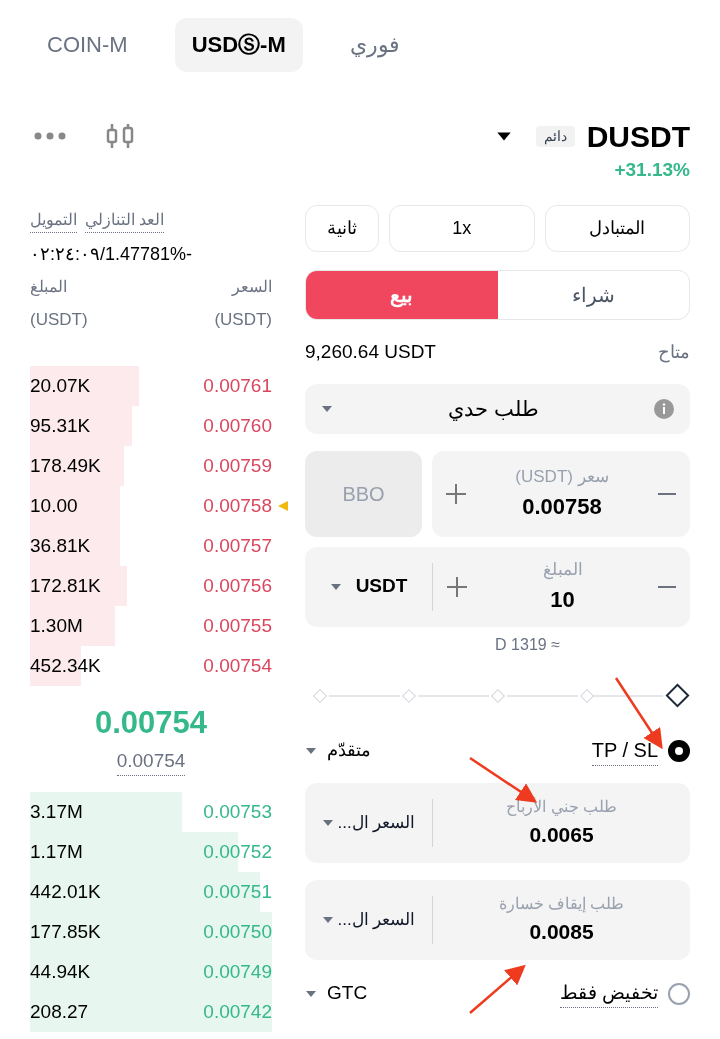 The height and width of the screenshot is (1039, 720). I want to click on symbol-title: DUSDT, so click(638, 136).